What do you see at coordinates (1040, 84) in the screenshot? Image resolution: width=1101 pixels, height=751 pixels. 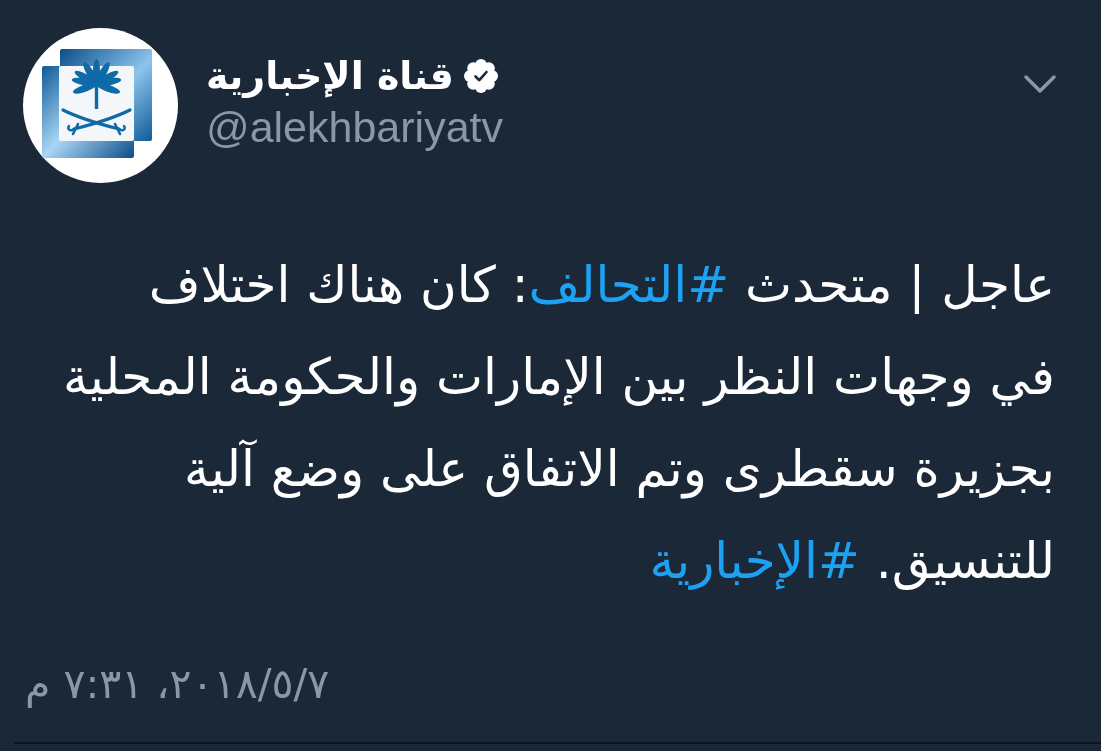 I see `chevron-down-icon` at bounding box center [1040, 84].